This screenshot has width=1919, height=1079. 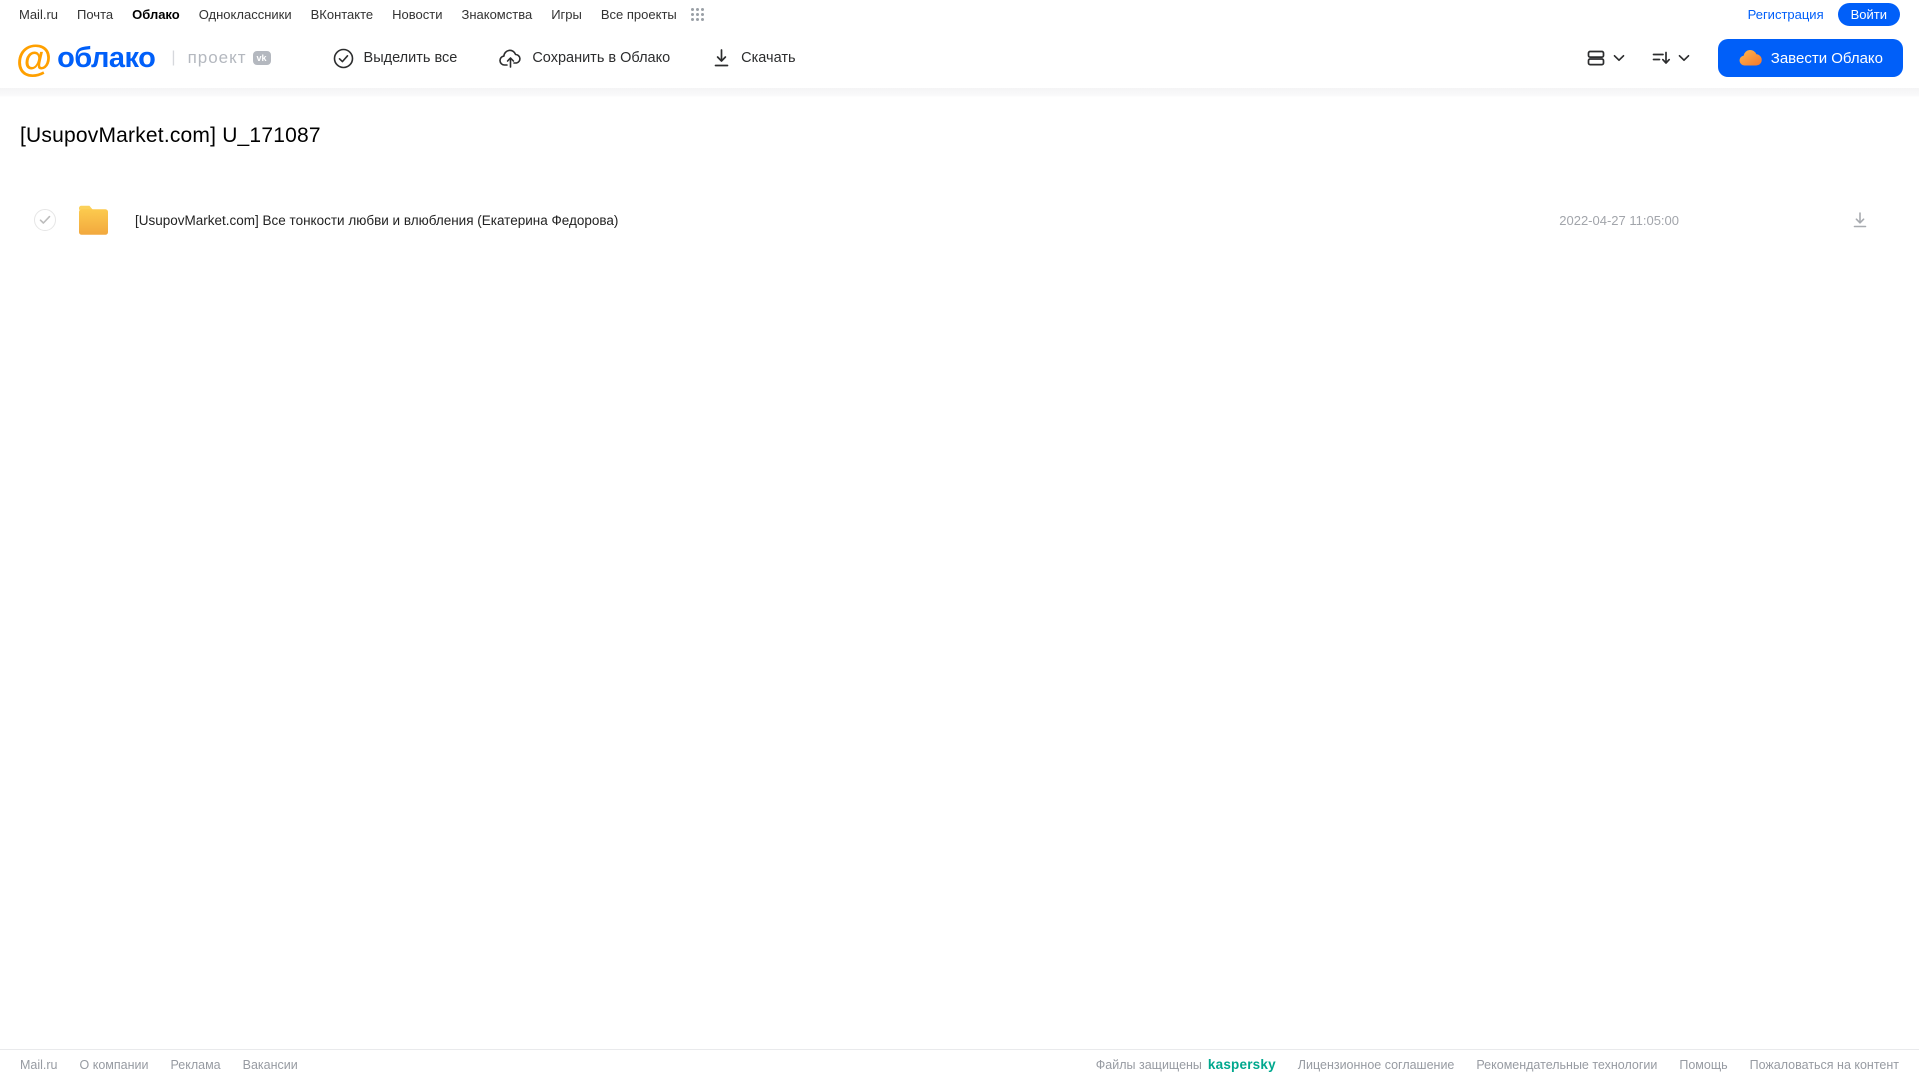 What do you see at coordinates (1750, 58) in the screenshot?
I see `cloud-icon` at bounding box center [1750, 58].